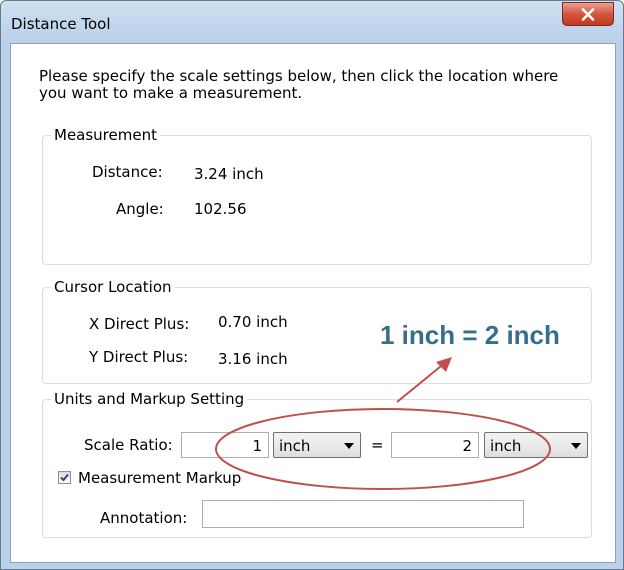  I want to click on distance-value: 3.24 inch, so click(229, 174).